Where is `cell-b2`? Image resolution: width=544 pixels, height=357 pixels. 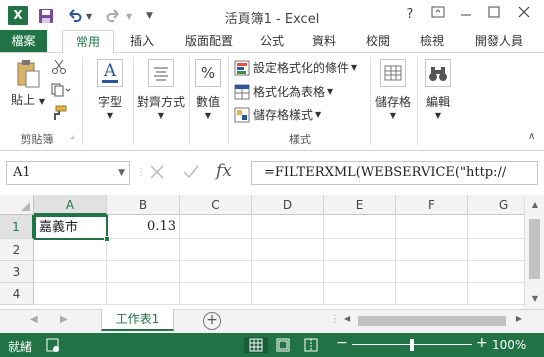
cell-b2 is located at coordinates (143, 250).